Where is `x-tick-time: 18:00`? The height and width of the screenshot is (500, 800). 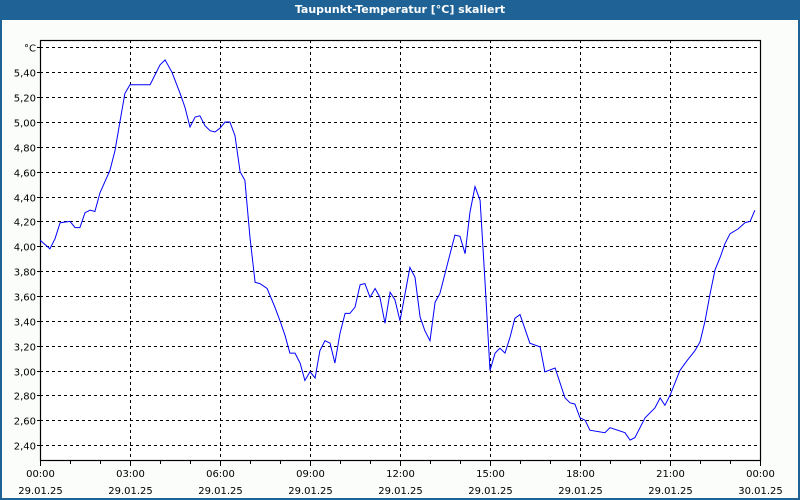
x-tick-time: 18:00 is located at coordinates (580, 474).